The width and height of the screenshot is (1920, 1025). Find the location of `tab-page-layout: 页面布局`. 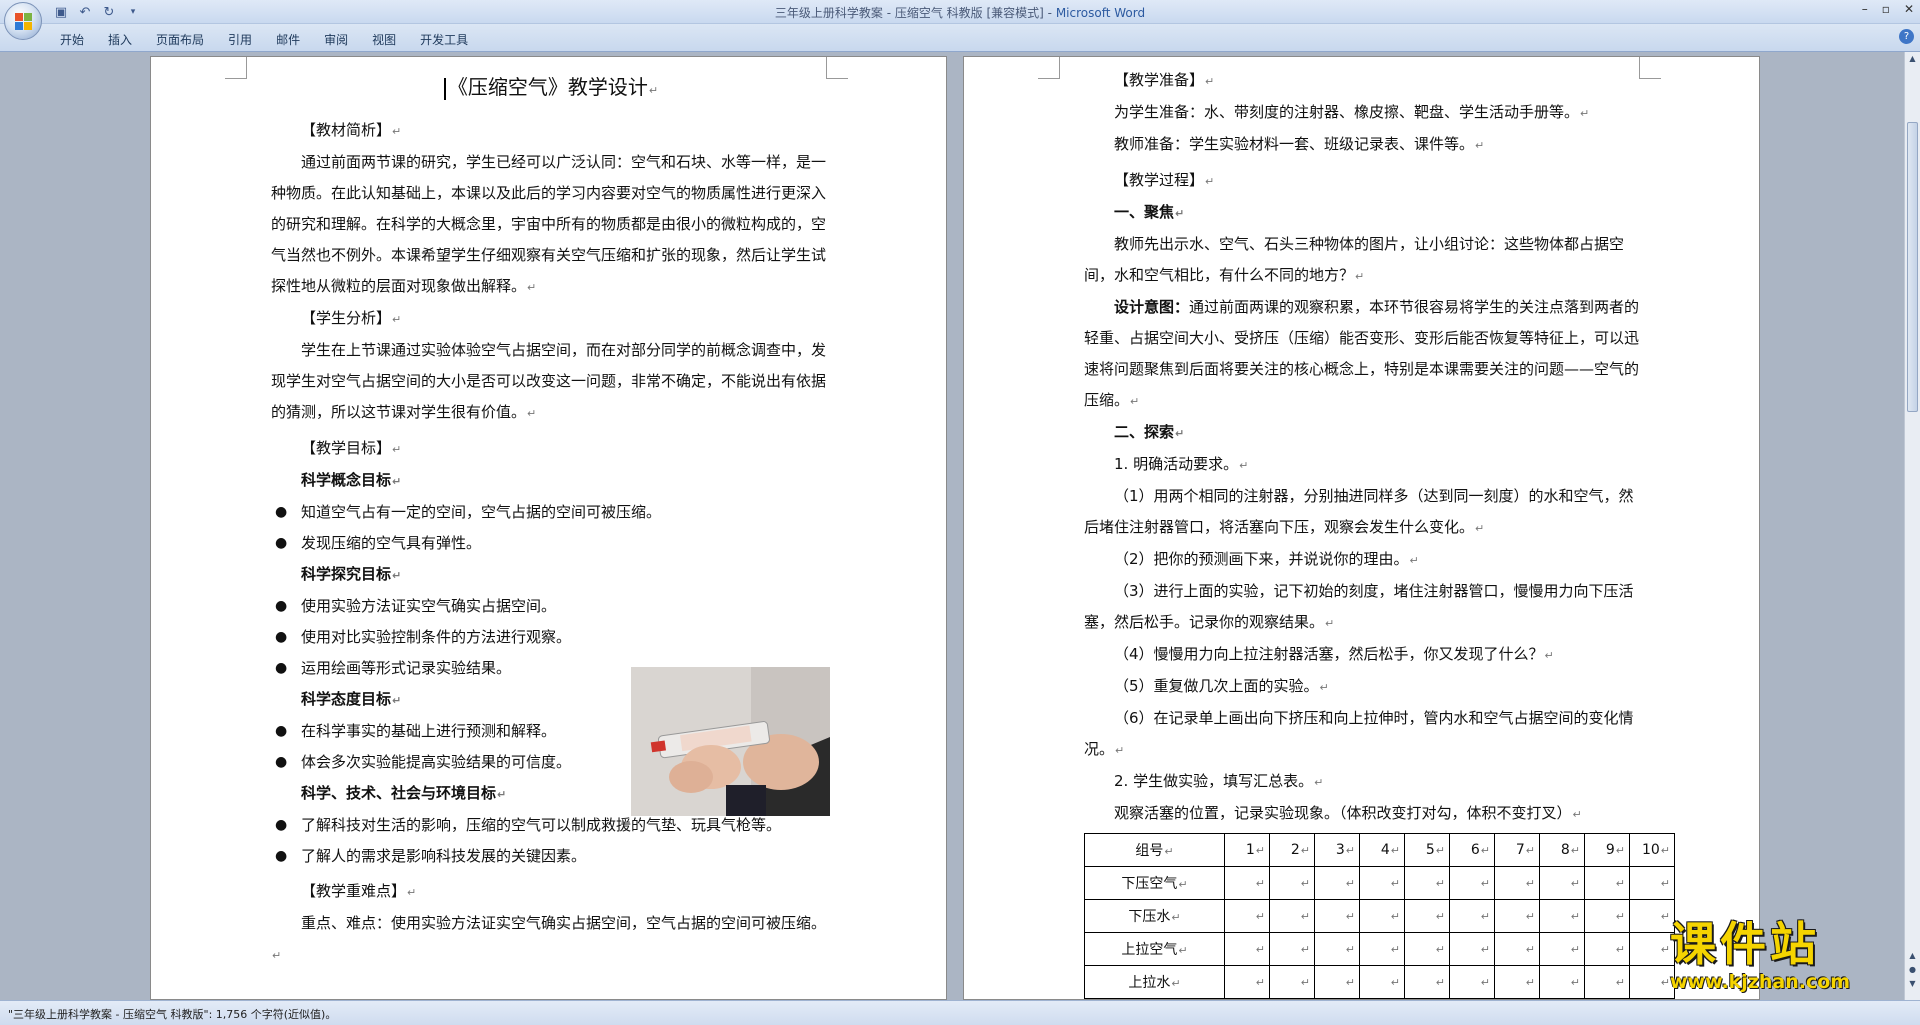

tab-page-layout: 页面布局 is located at coordinates (180, 39).